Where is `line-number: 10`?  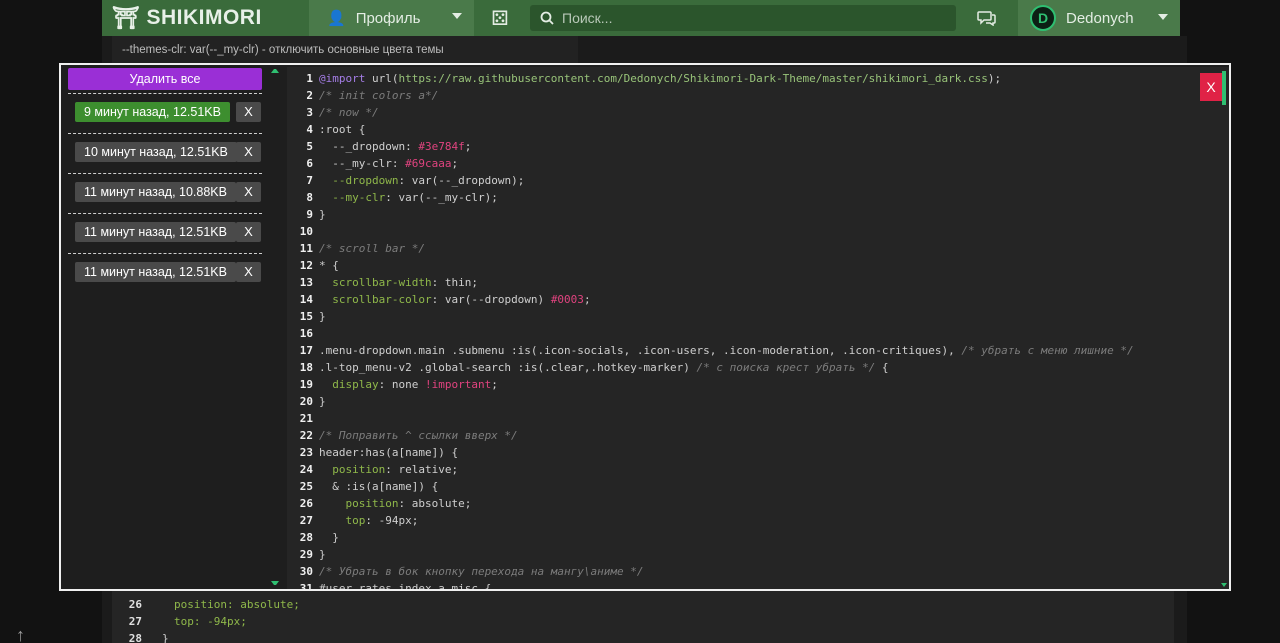 line-number: 10 is located at coordinates (306, 231).